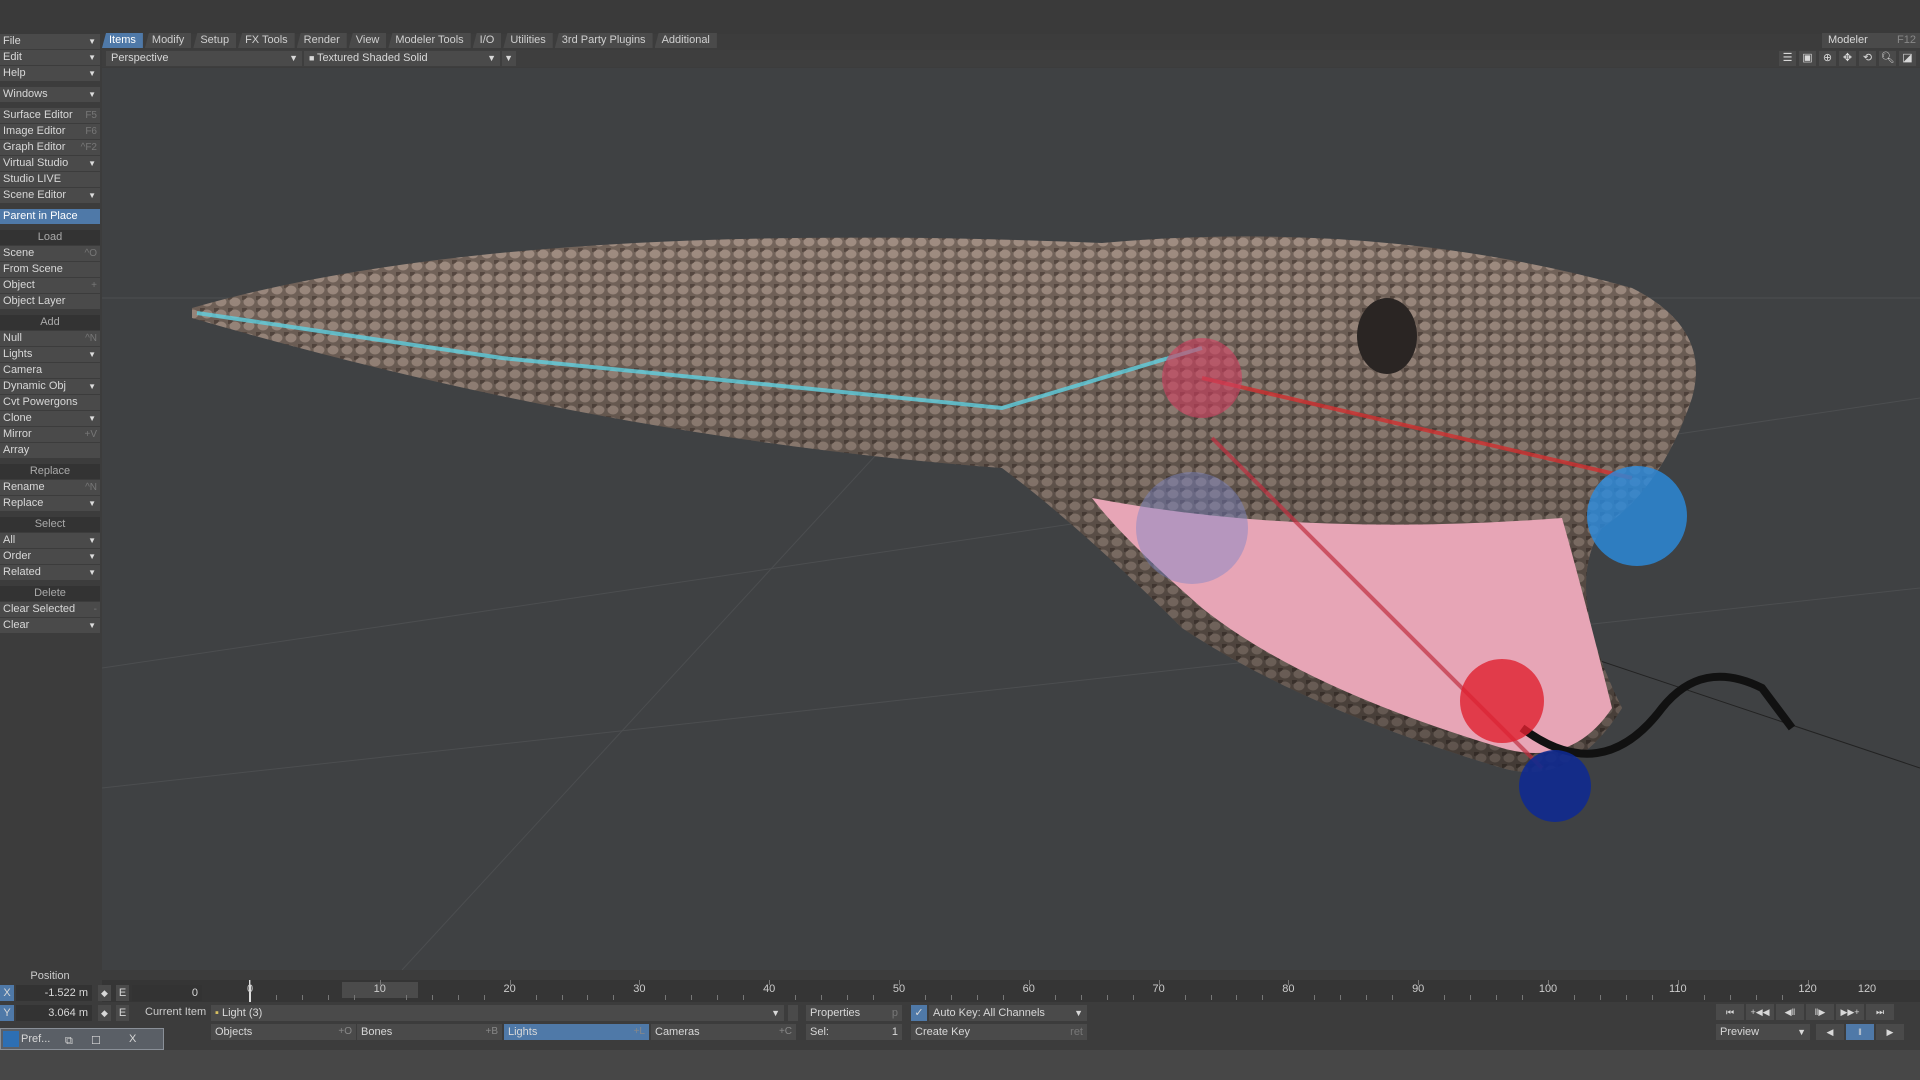  Describe the element at coordinates (50, 73) in the screenshot. I see `sidebar-item-help: Help ▼` at that location.